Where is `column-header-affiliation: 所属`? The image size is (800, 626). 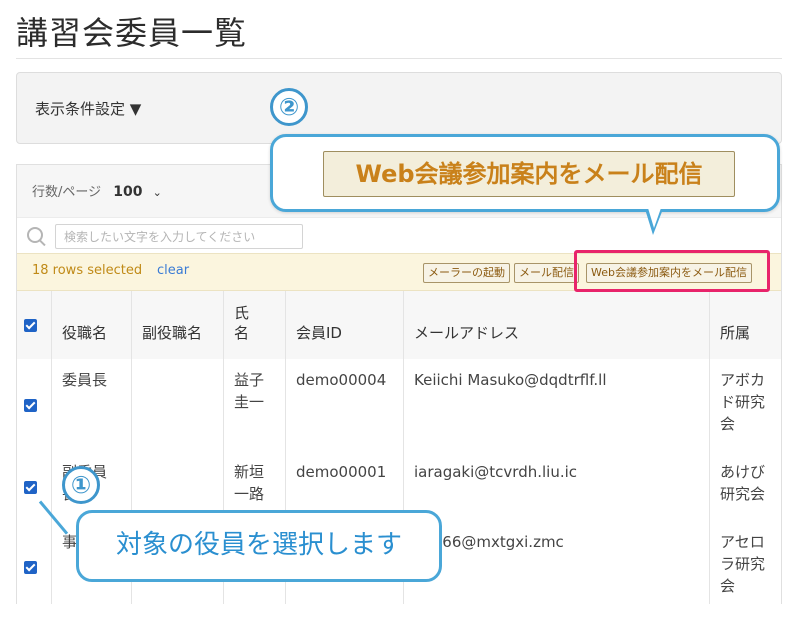
column-header-affiliation: 所属 is located at coordinates (745, 325).